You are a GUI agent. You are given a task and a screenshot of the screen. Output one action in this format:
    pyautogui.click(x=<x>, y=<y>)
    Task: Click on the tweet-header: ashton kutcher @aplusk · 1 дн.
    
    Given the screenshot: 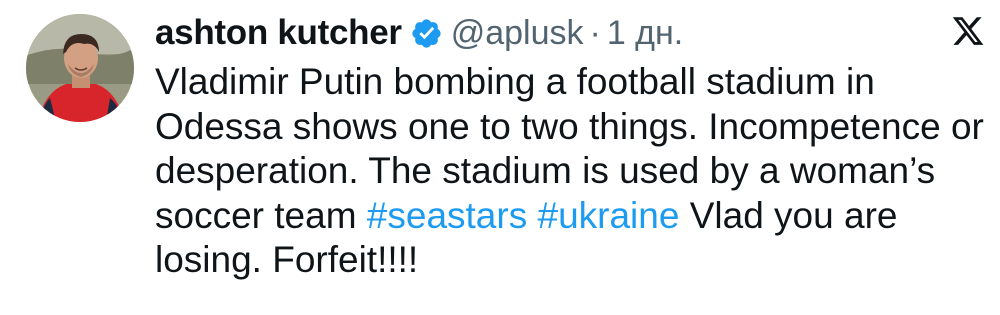 What is the action you would take?
    pyautogui.click(x=419, y=33)
    